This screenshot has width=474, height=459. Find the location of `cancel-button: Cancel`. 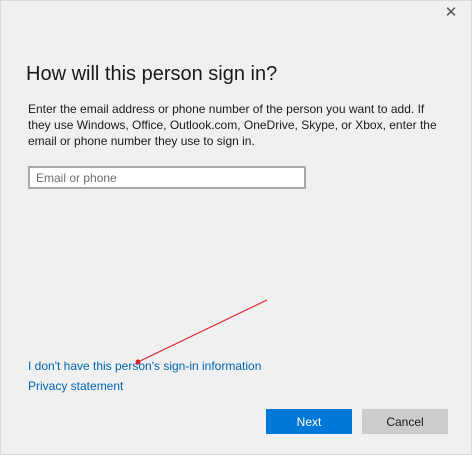

cancel-button: Cancel is located at coordinates (405, 421).